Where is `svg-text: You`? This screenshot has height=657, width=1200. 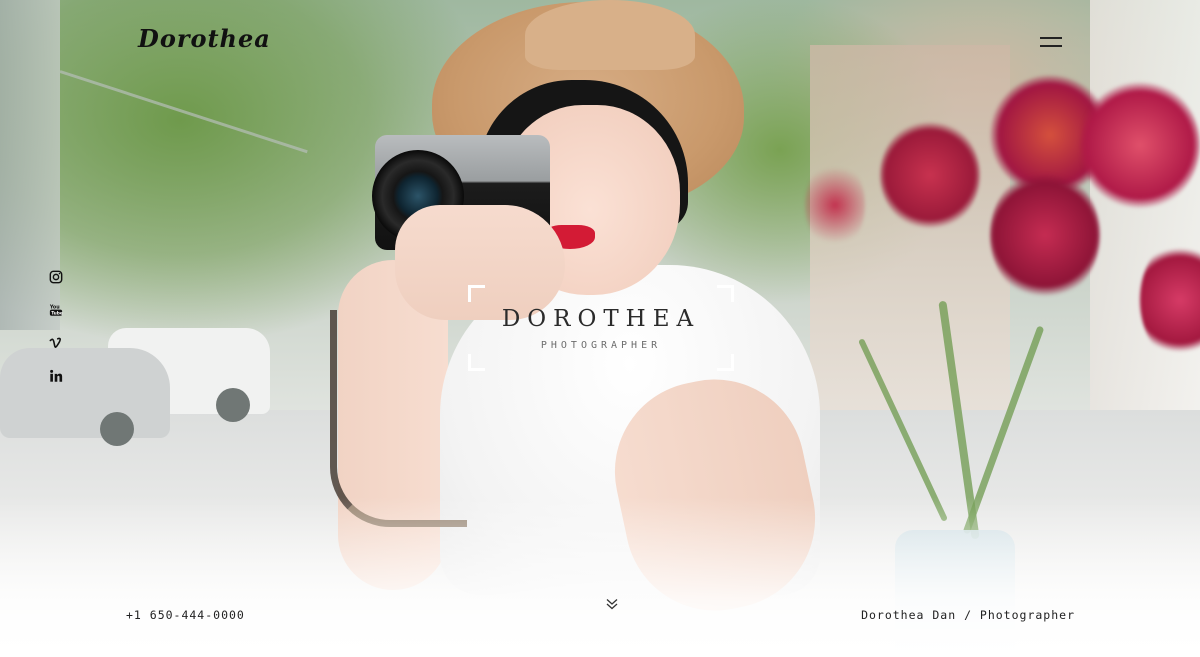
svg-text: You is located at coordinates (54, 307).